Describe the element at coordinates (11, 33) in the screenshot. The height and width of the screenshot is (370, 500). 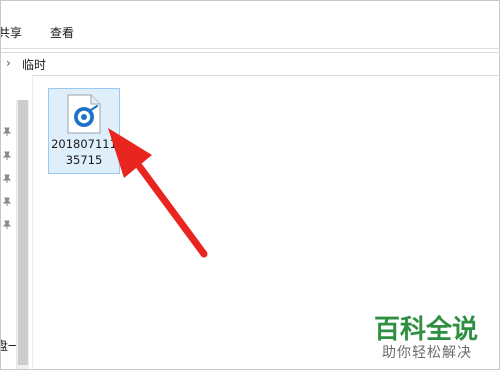
I see `tab-share: 共享` at that location.